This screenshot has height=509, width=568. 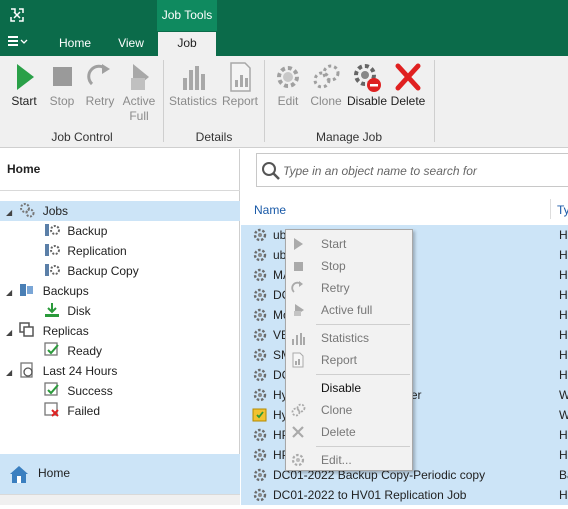 I want to click on agent-job-icon, so click(x=260, y=415).